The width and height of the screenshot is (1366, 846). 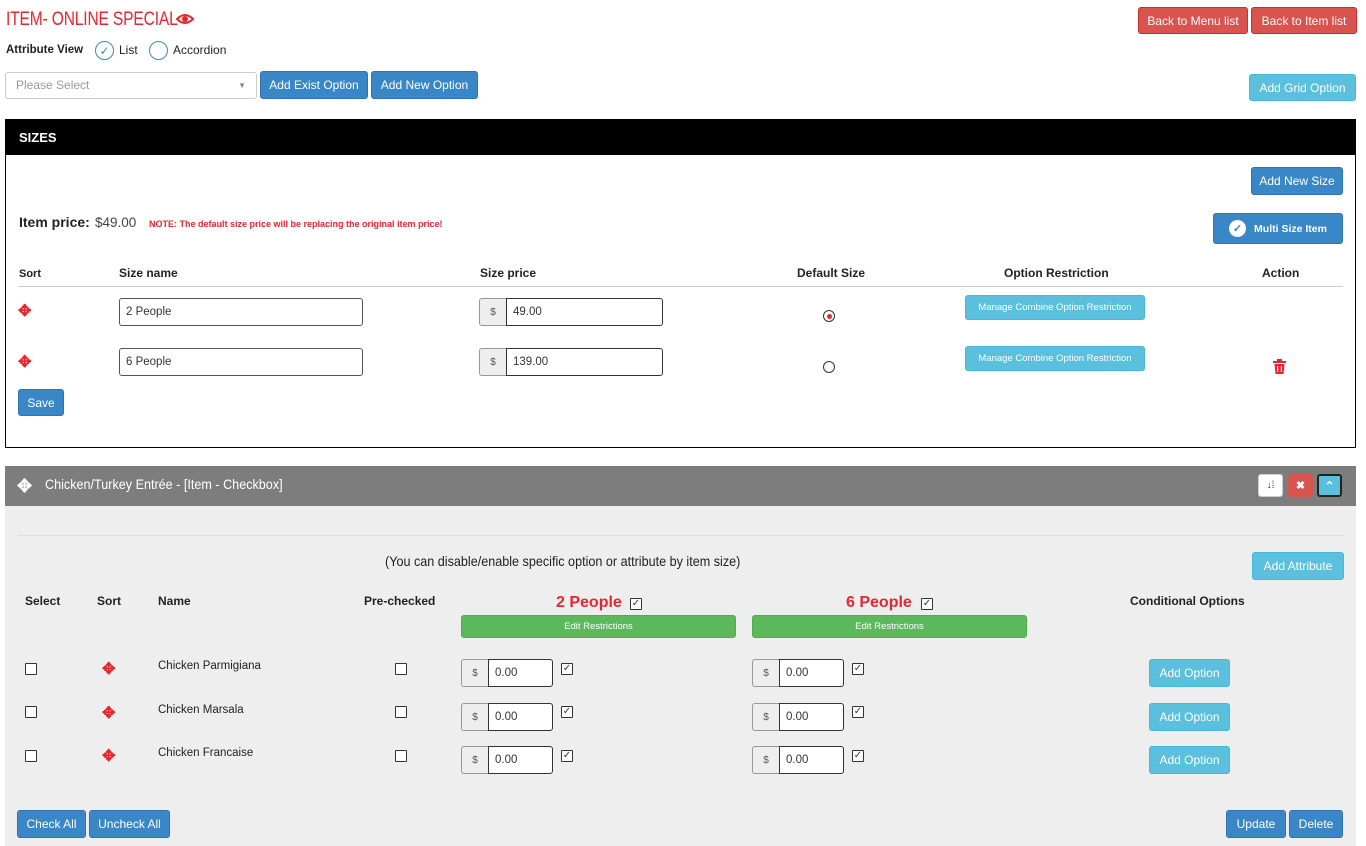 What do you see at coordinates (241, 312) in the screenshot?
I see `size-name-input: 2 People` at bounding box center [241, 312].